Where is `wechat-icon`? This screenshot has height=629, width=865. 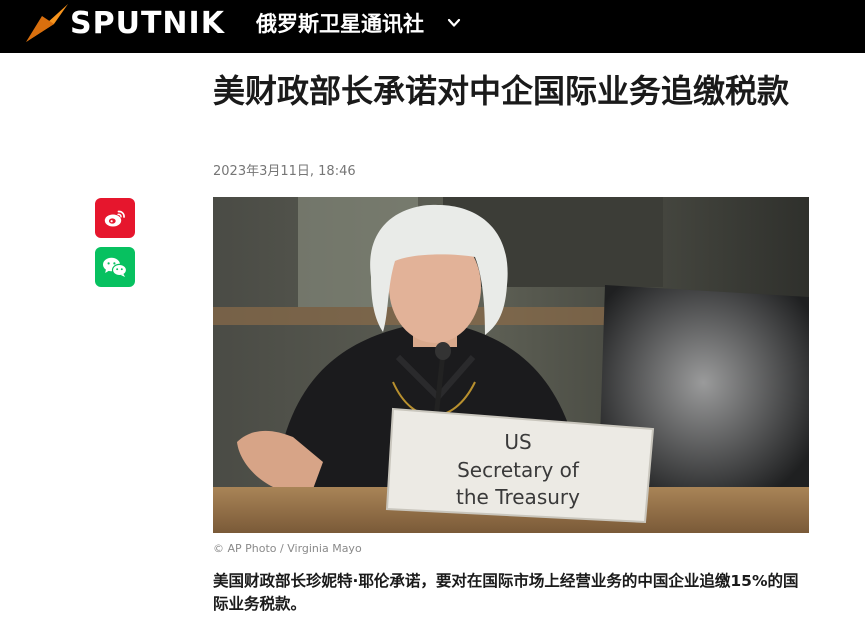 wechat-icon is located at coordinates (115, 267).